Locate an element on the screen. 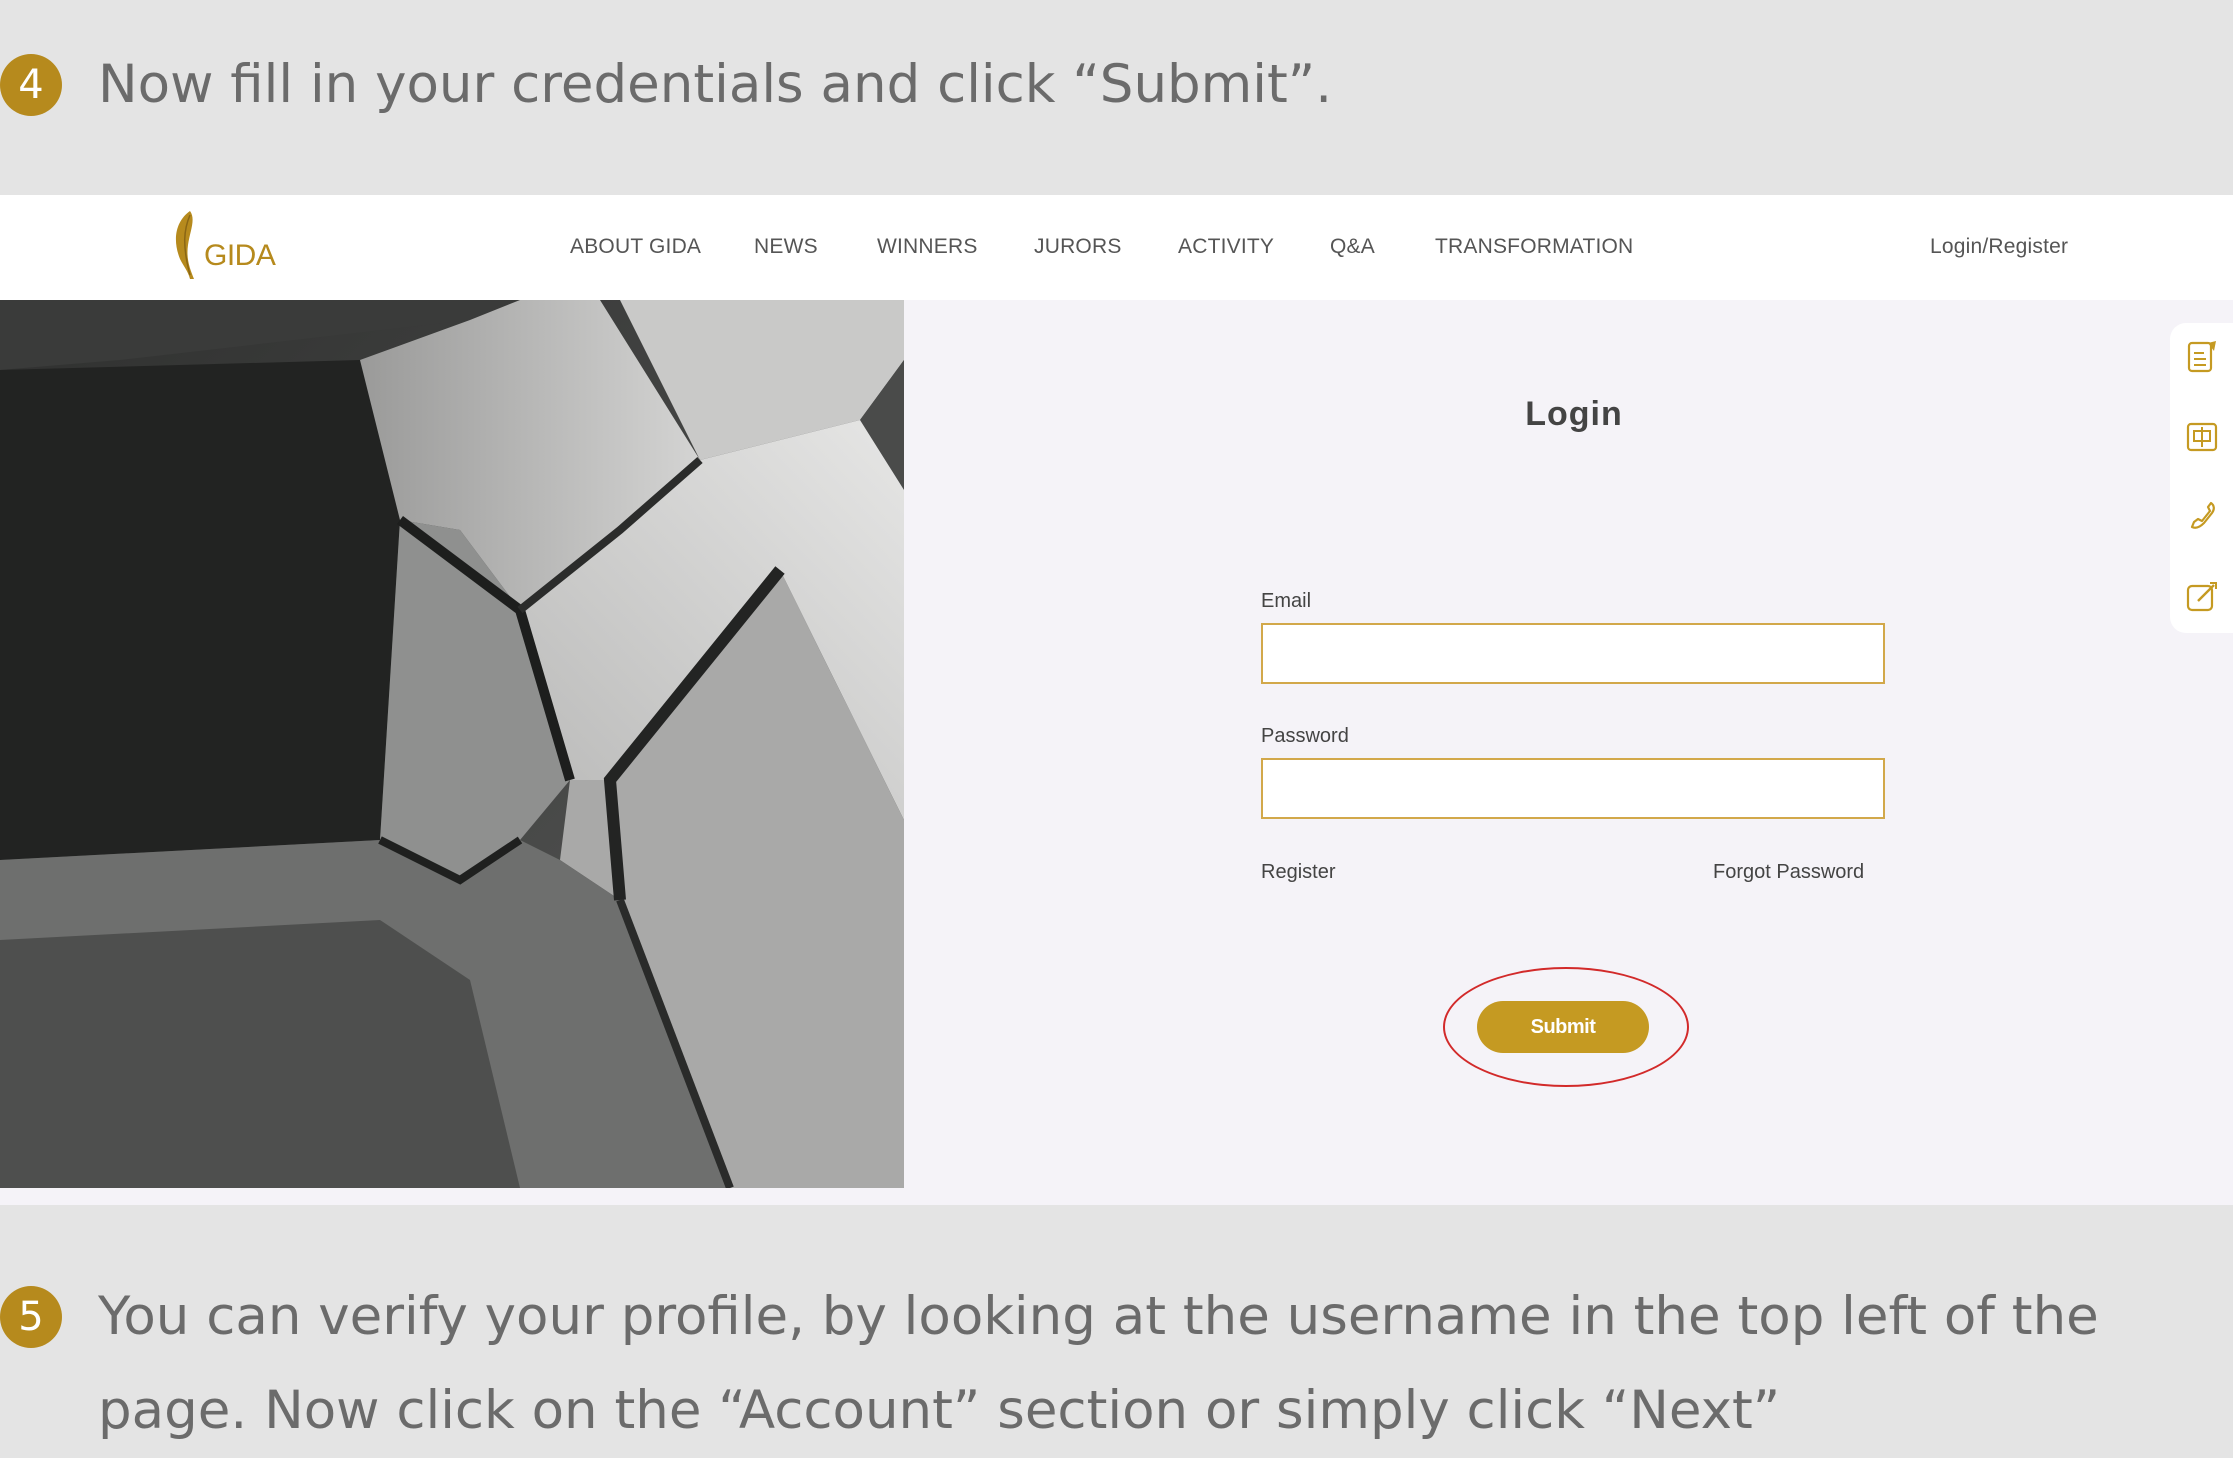 This screenshot has width=2233, height=1458. password-label: Password is located at coordinates (1305, 736).